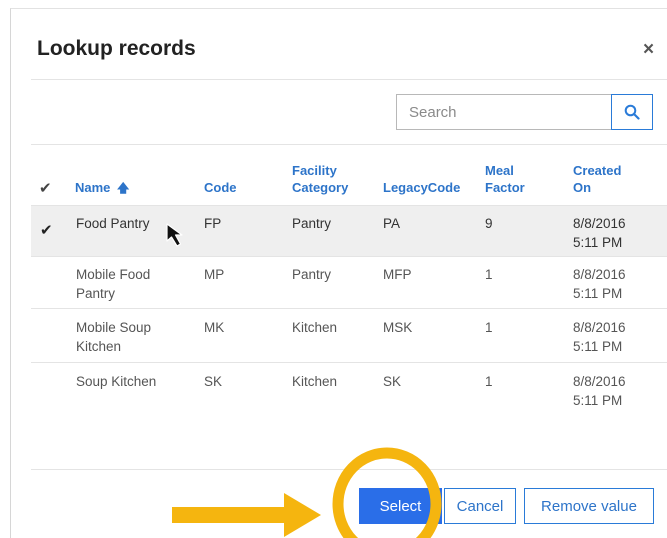 The height and width of the screenshot is (538, 667). I want to click on search-icon, so click(632, 112).